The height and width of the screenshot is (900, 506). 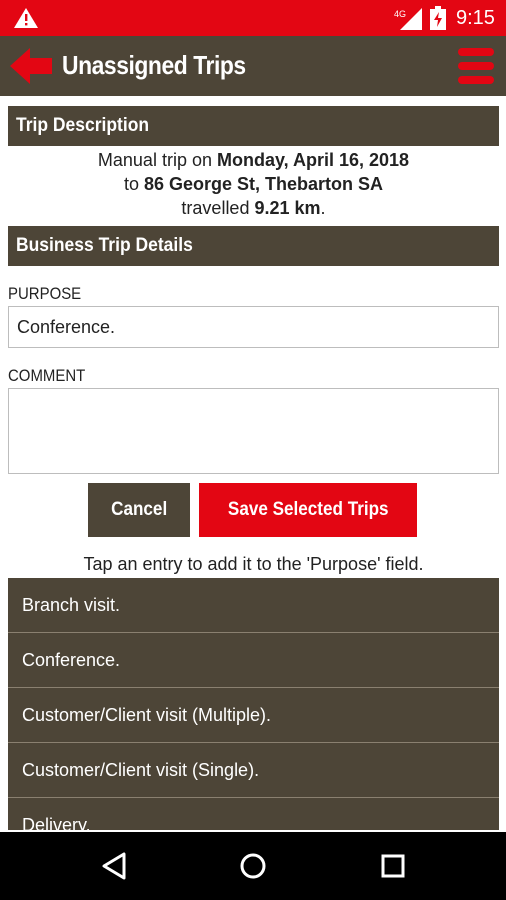 I want to click on list-item: Customer/Client visit (Multiple)., so click(x=253, y=715).